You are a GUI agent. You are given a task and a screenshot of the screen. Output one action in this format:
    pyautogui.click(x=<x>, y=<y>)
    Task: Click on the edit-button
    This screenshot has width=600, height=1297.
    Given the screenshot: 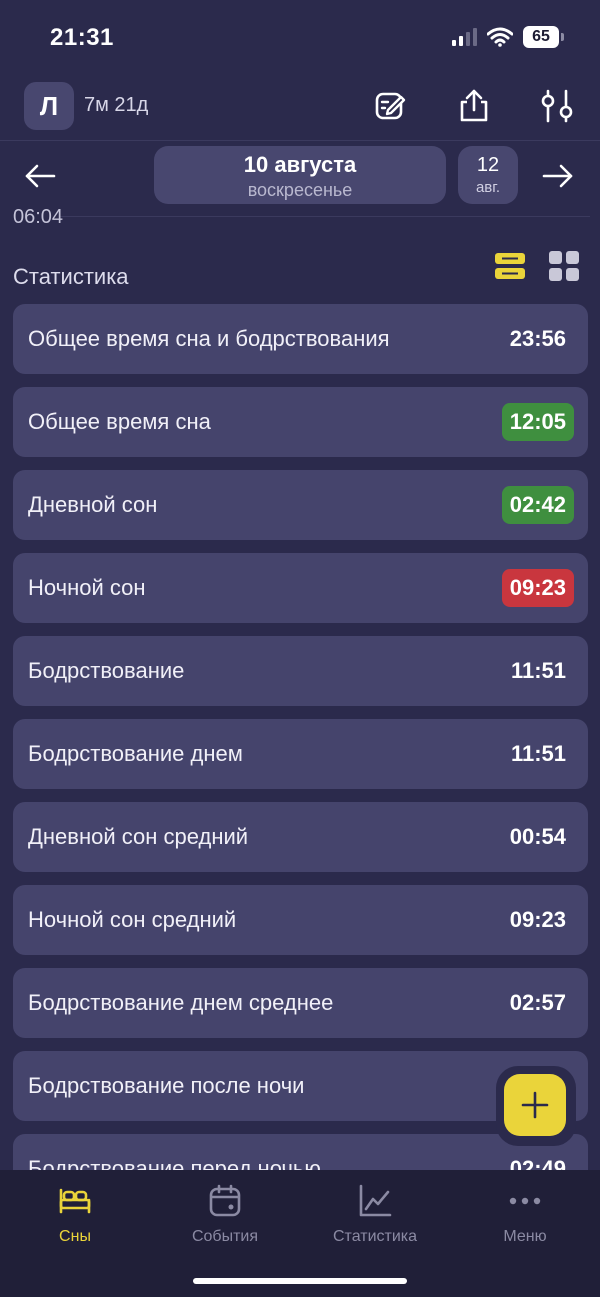 What is the action you would take?
    pyautogui.click(x=391, y=106)
    